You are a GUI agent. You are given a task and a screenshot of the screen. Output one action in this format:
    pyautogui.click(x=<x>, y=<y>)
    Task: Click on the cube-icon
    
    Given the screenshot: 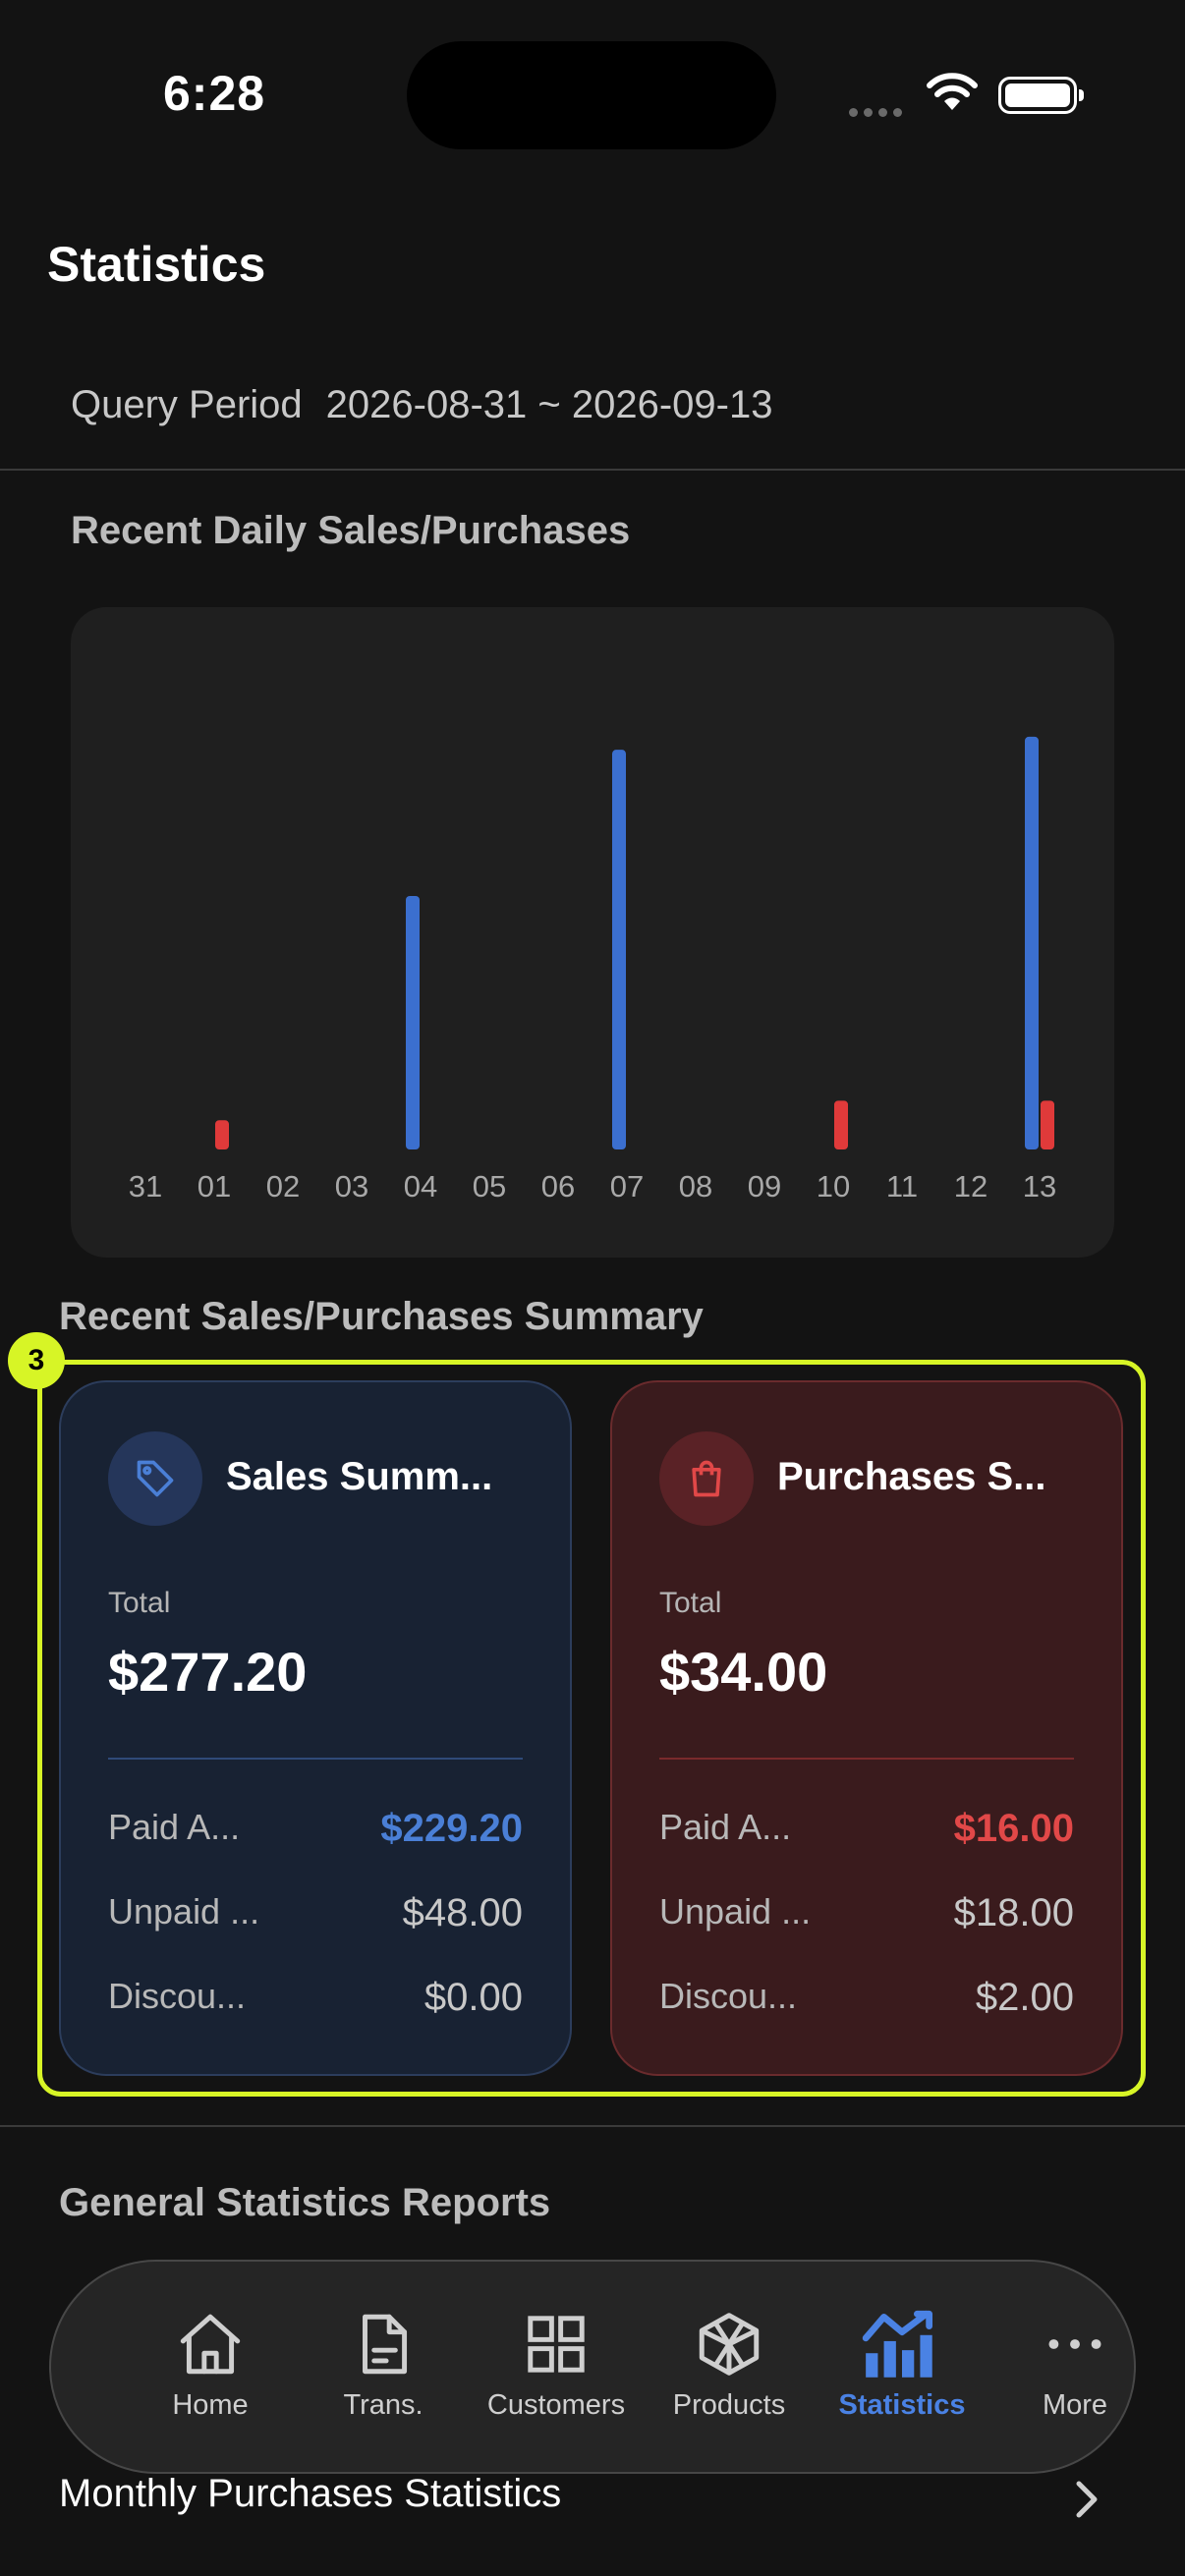 What is the action you would take?
    pyautogui.click(x=730, y=2344)
    